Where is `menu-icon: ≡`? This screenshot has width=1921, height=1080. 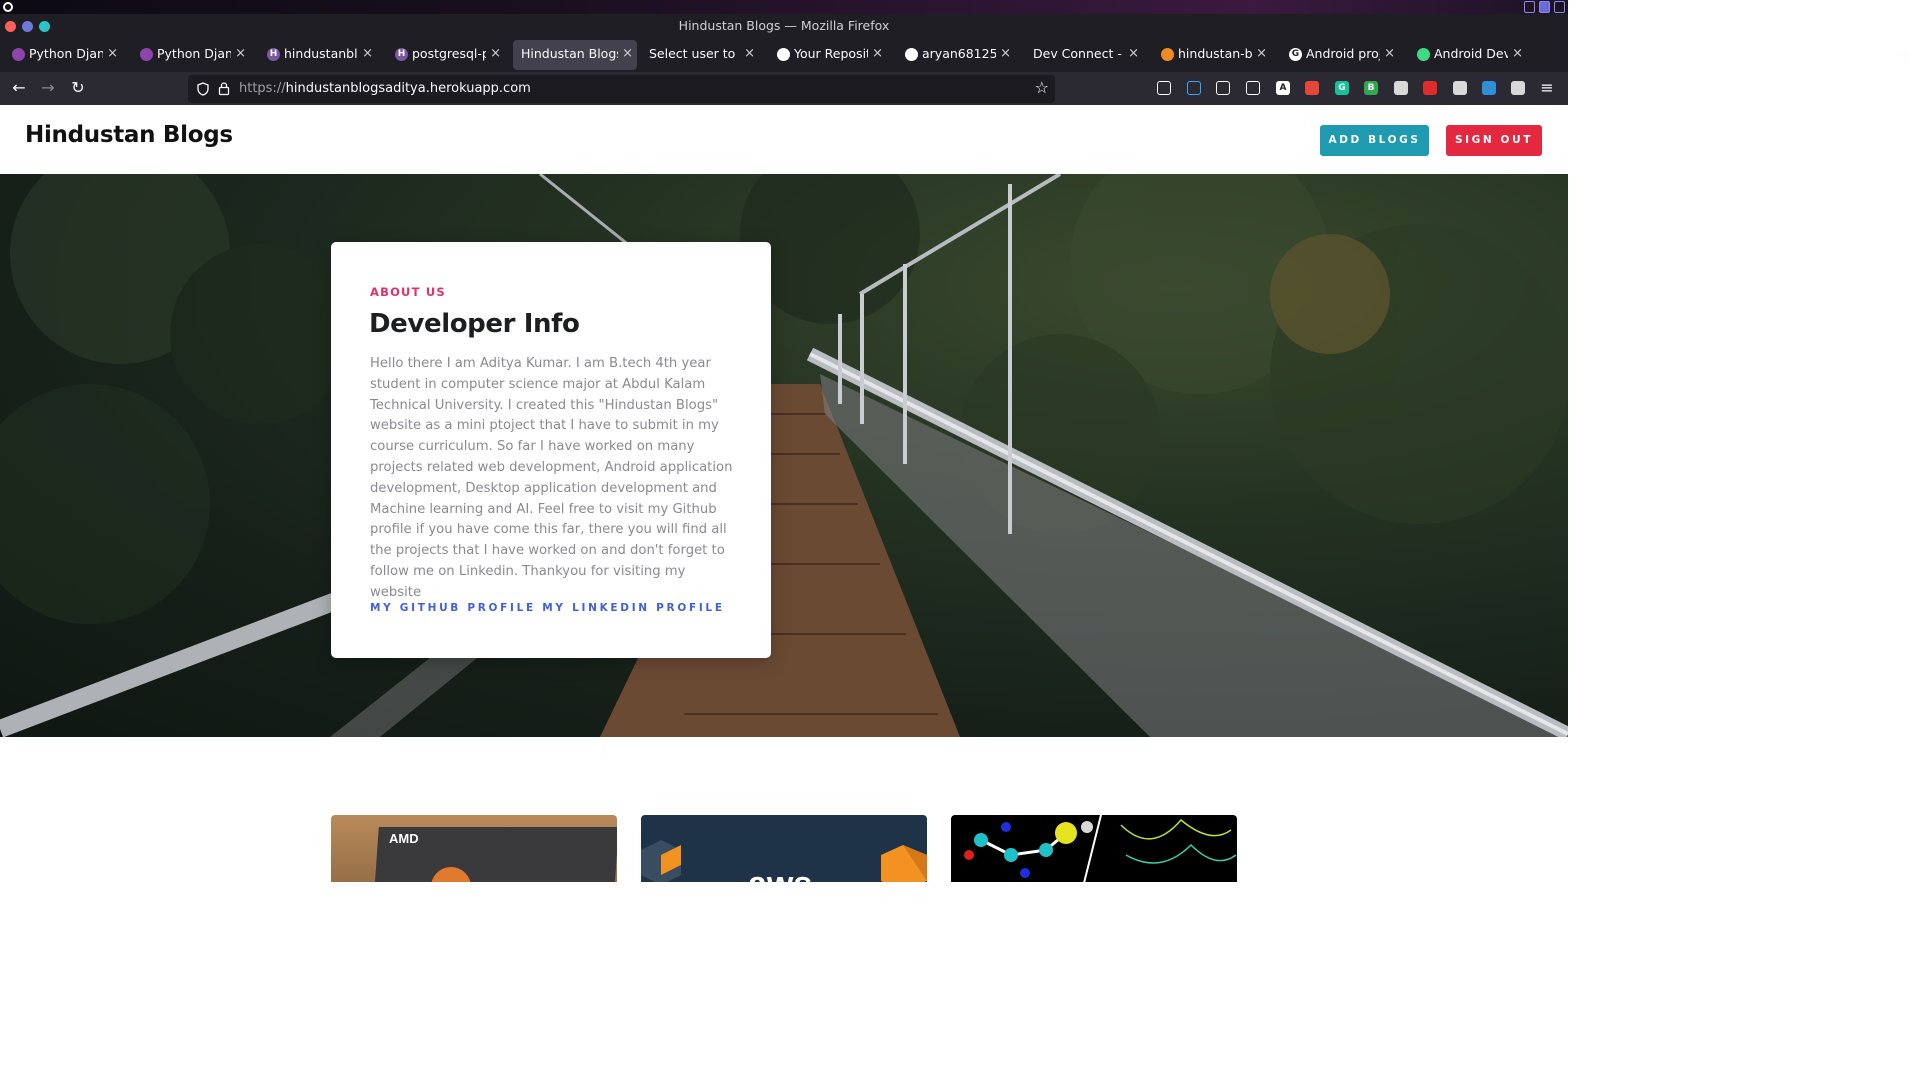 menu-icon: ≡ is located at coordinates (1547, 88).